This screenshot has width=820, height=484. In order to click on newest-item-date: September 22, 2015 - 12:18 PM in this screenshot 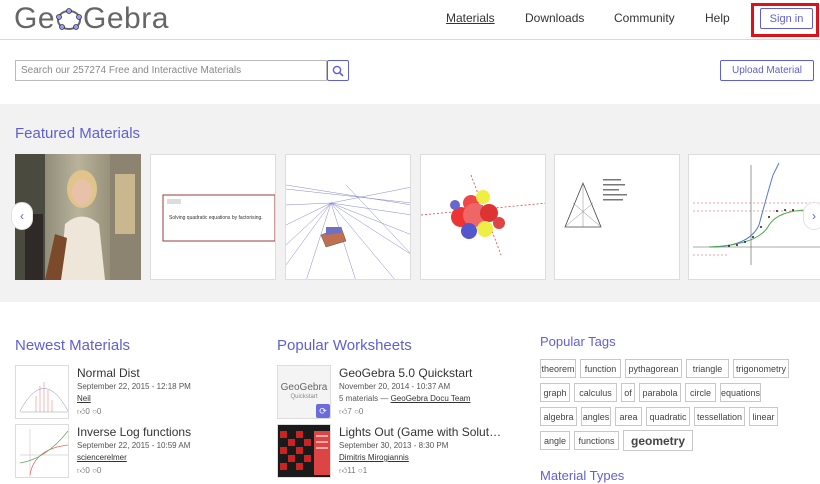, I will do `click(134, 386)`.